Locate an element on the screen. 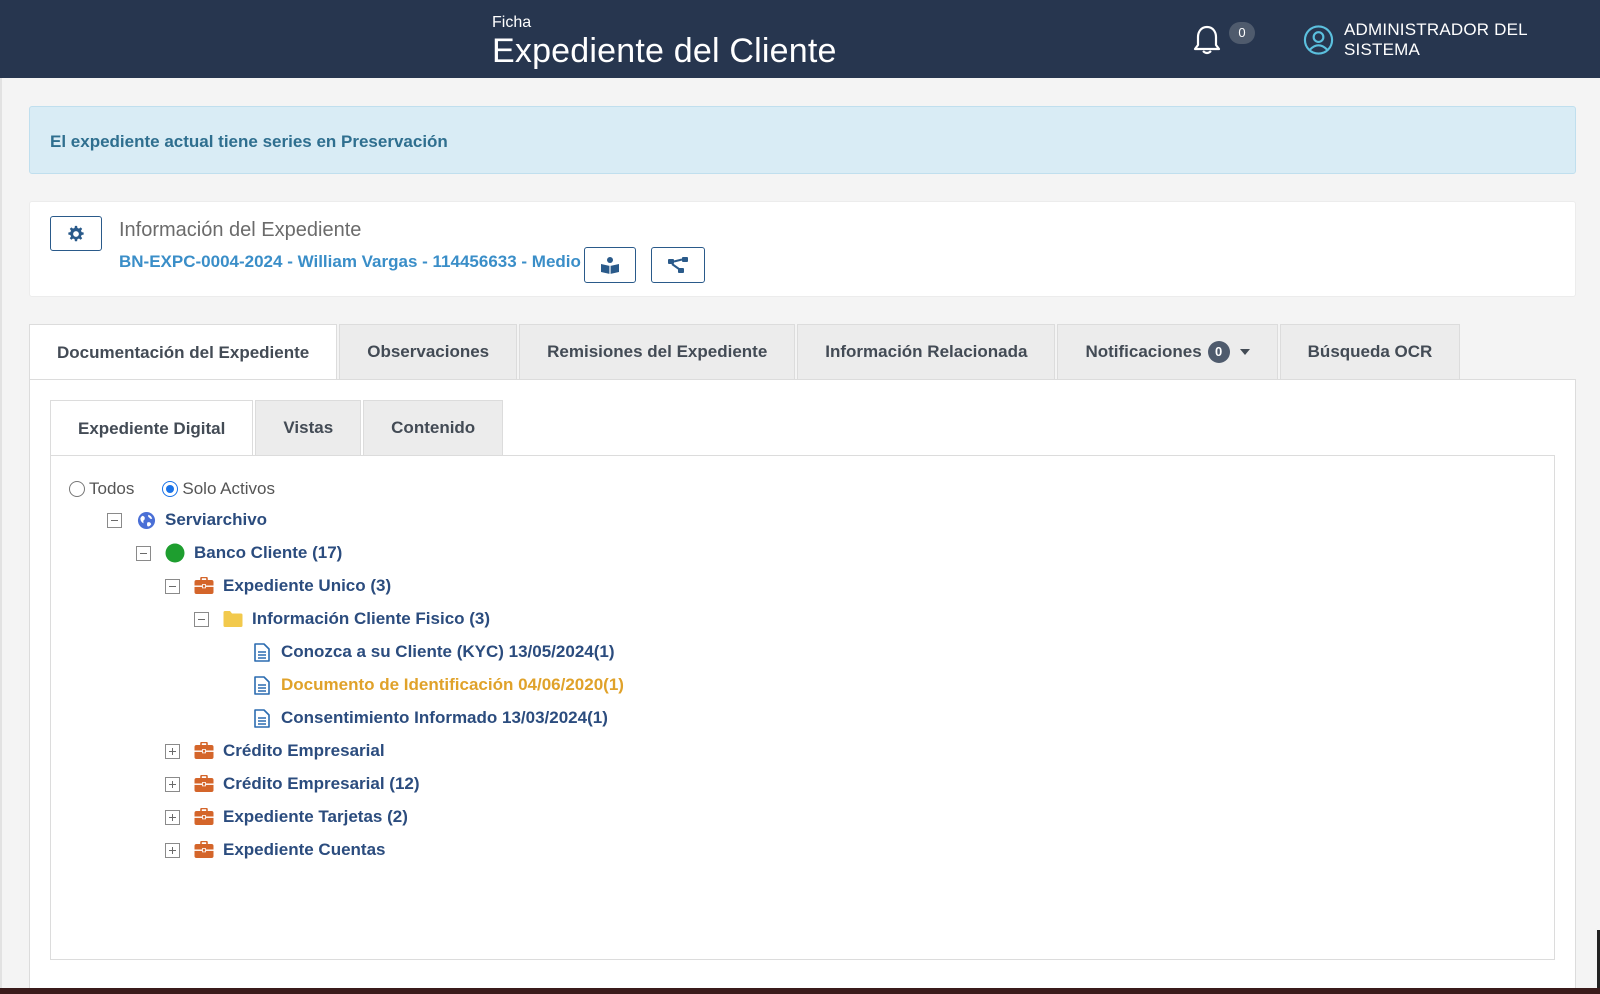  tree-node-credito-empresarial: Crédito Empresarial is located at coordinates (275, 751).